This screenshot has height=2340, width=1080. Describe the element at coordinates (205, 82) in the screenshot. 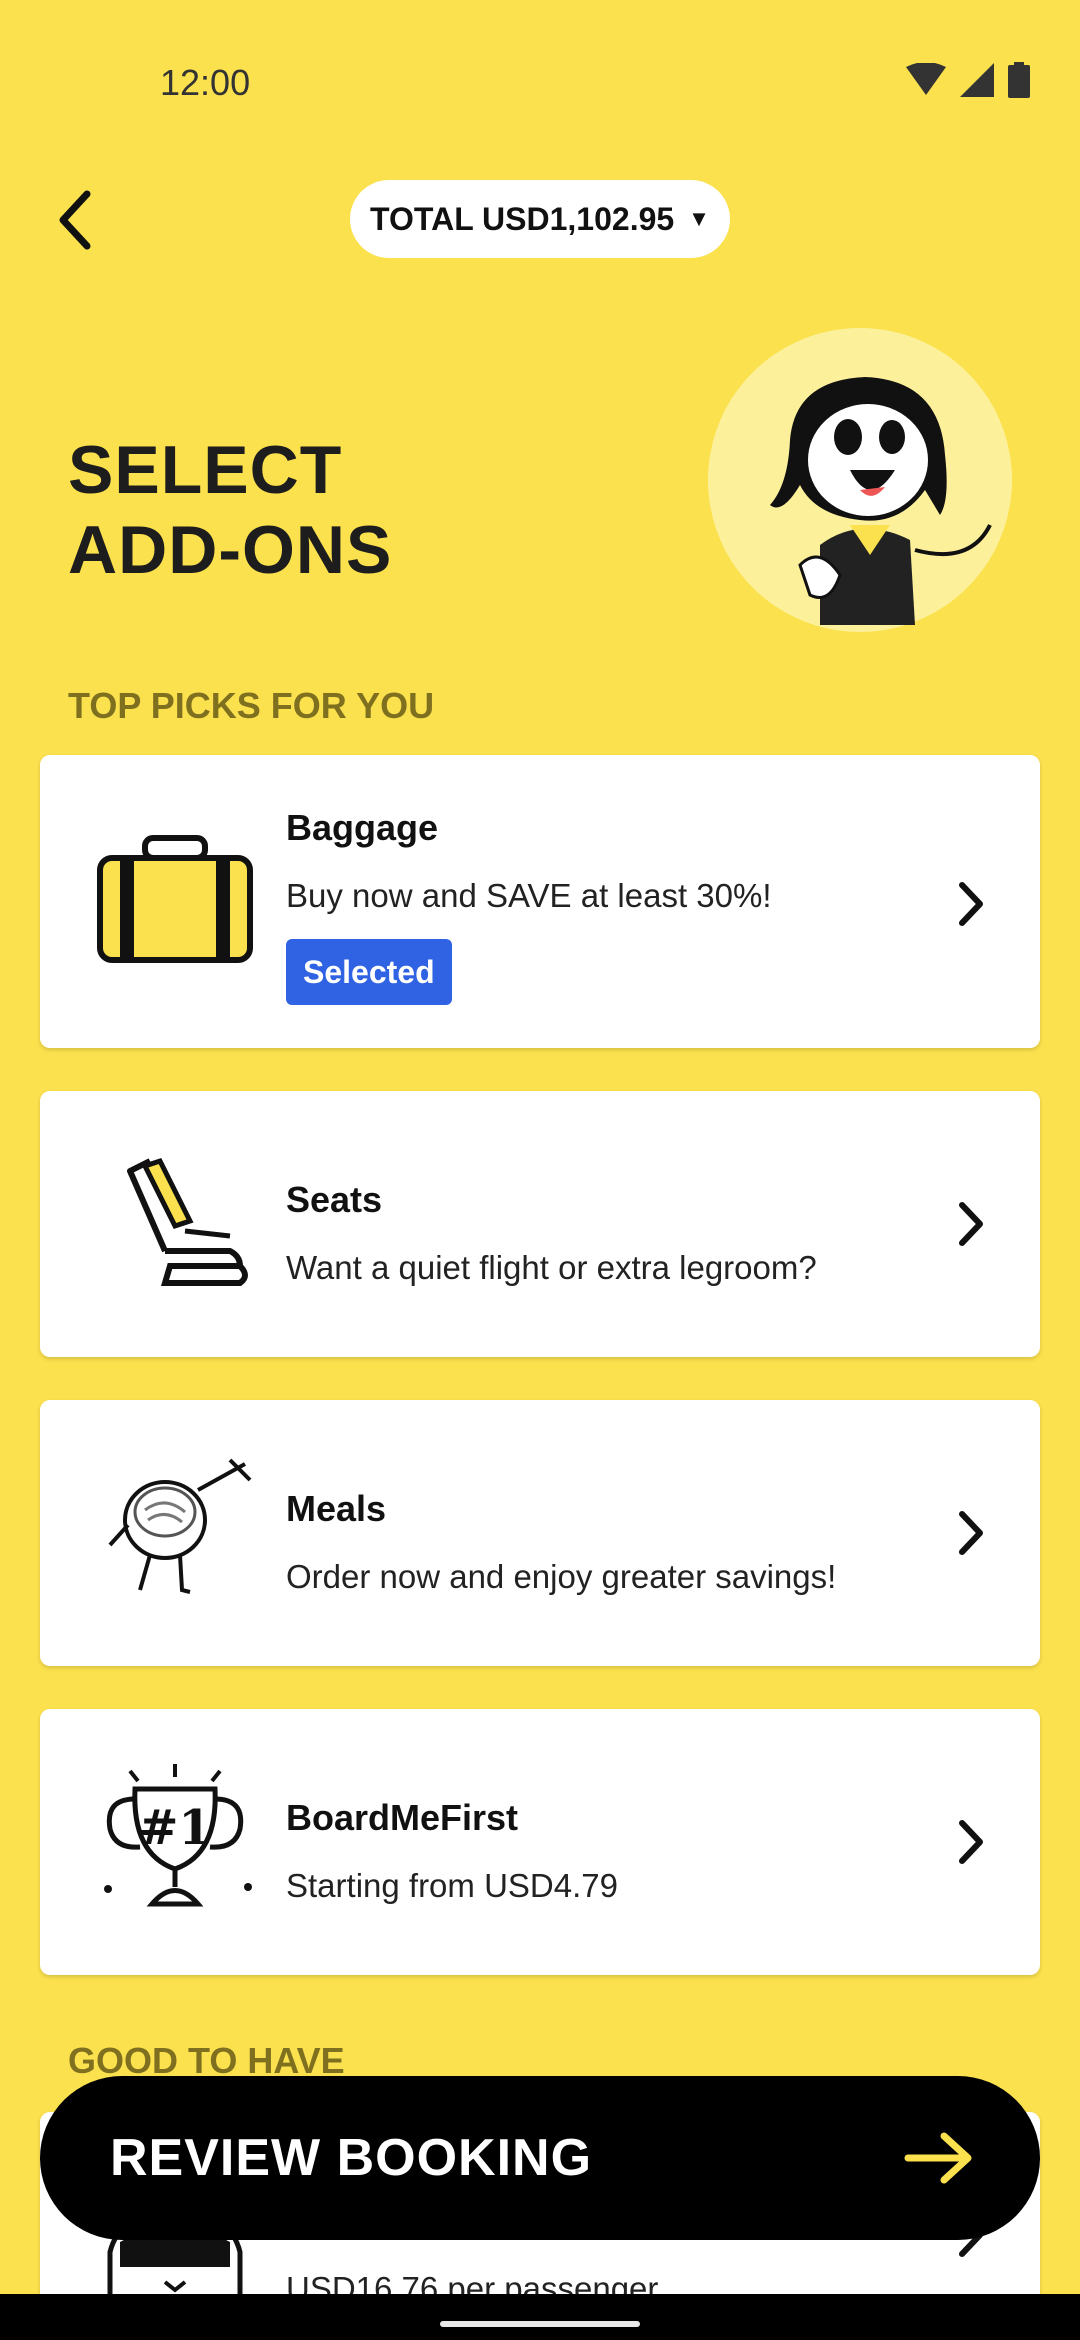

I see `status-time: 12:00` at that location.